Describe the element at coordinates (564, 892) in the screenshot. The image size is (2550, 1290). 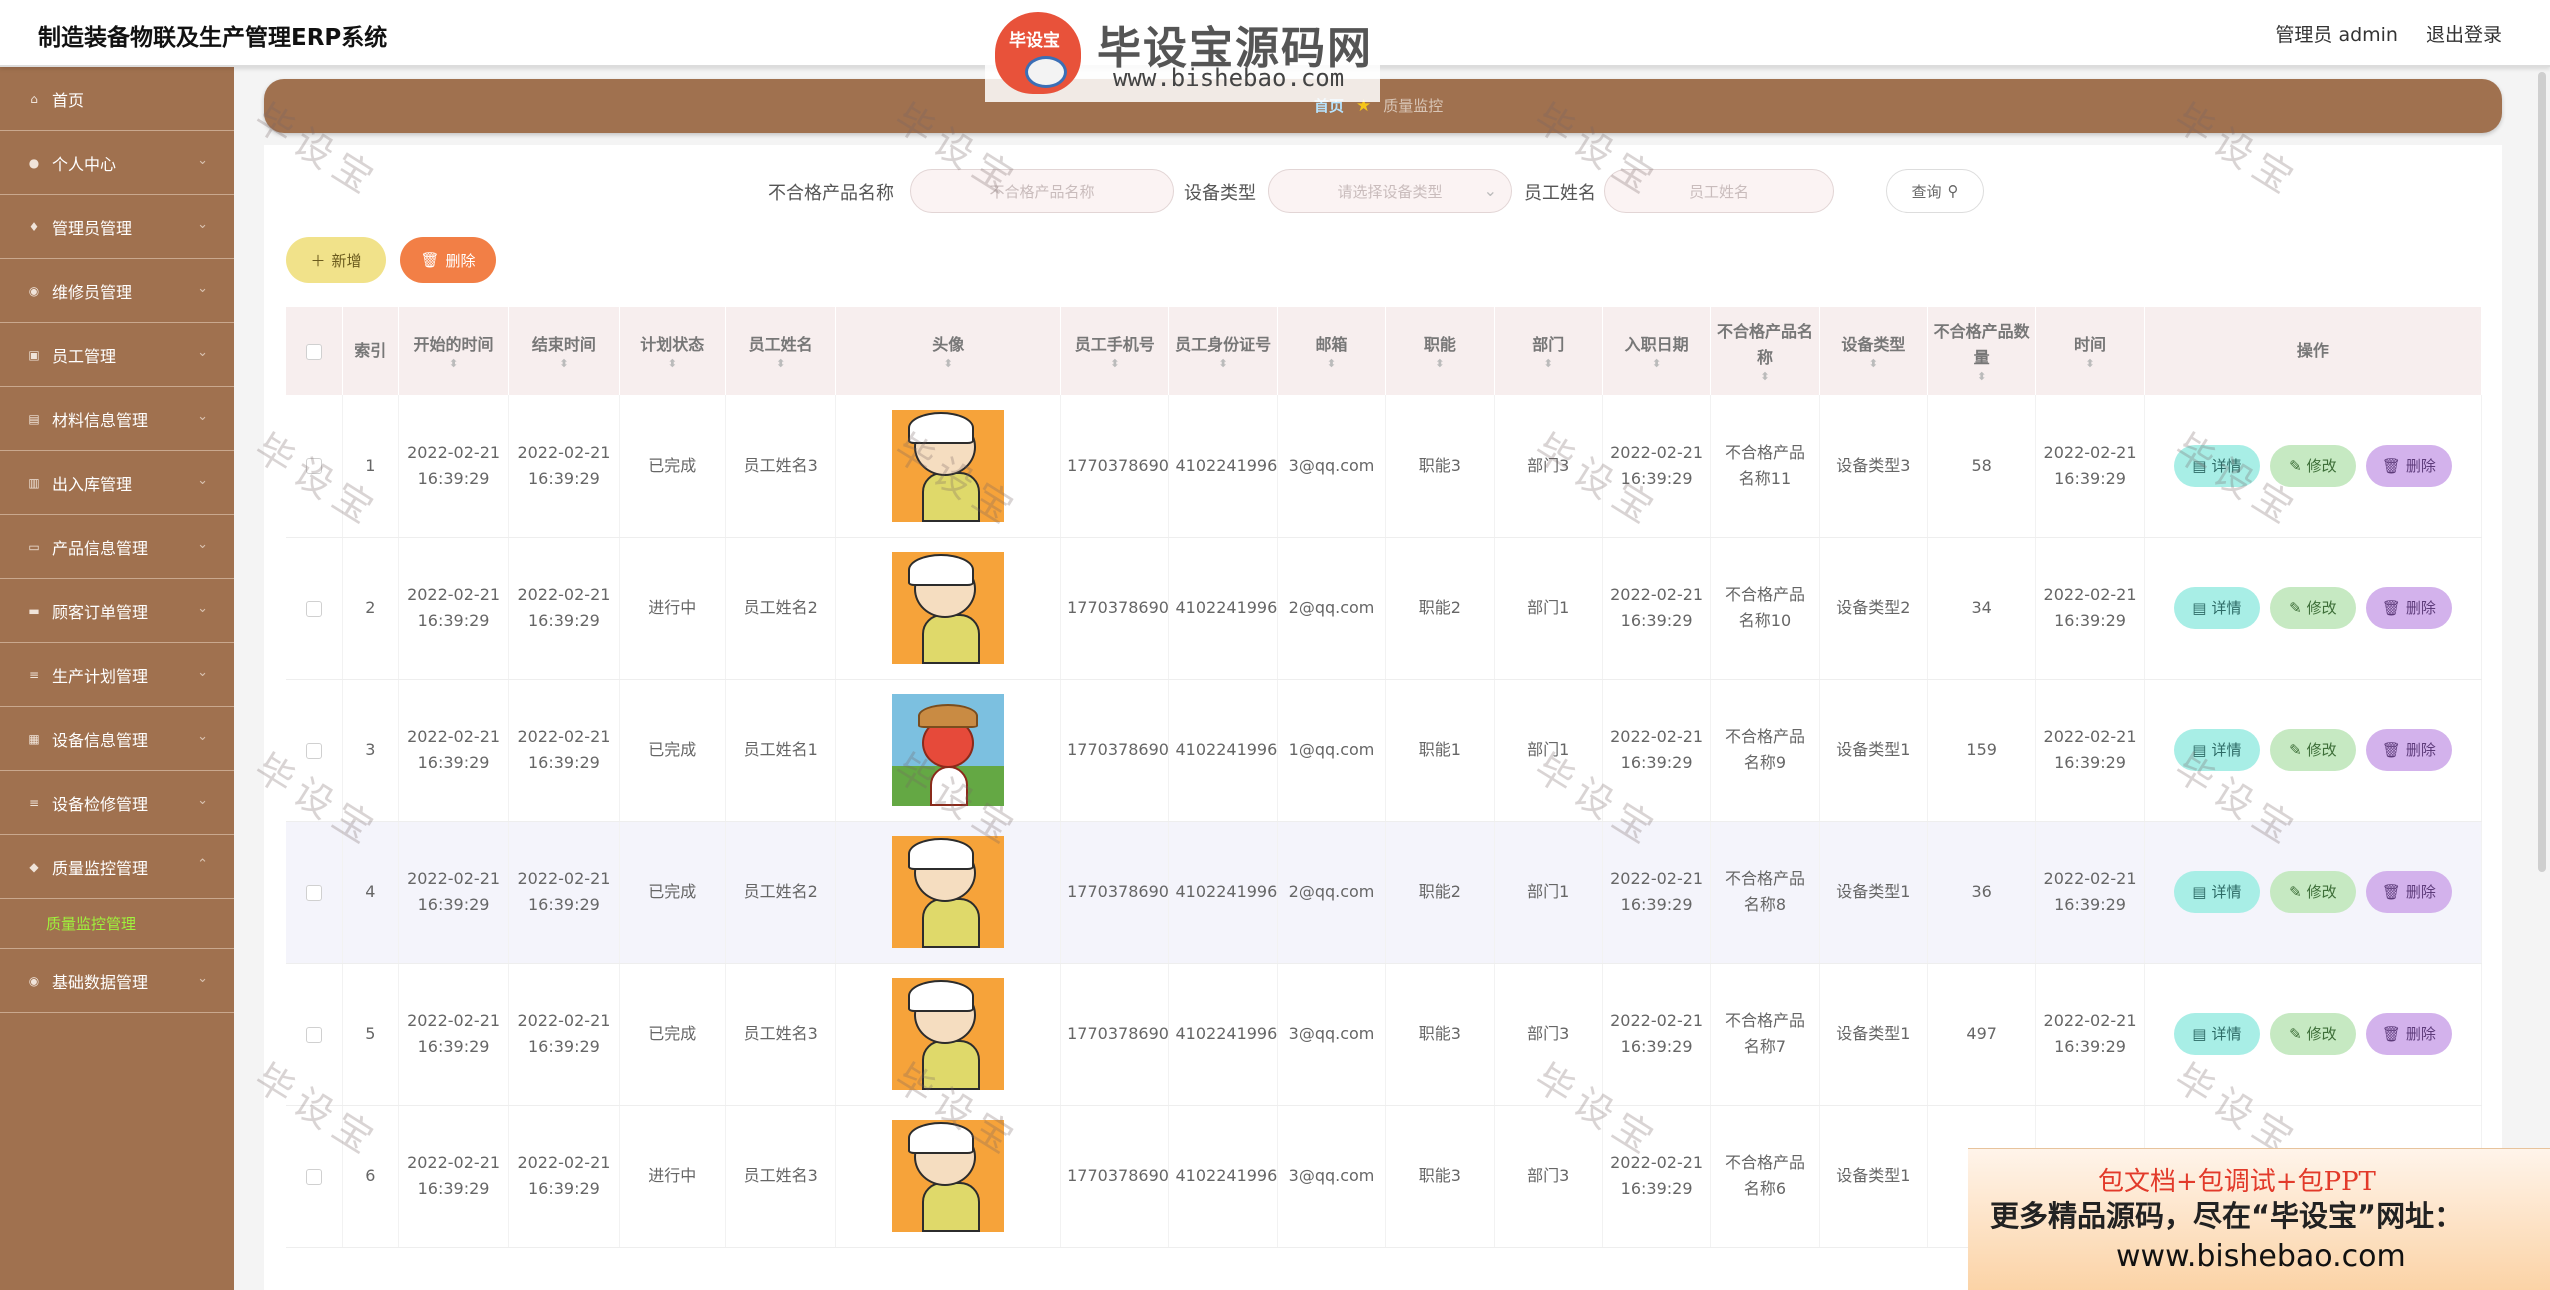
I see `cell-end: 2022-02-21 16:39:29` at that location.